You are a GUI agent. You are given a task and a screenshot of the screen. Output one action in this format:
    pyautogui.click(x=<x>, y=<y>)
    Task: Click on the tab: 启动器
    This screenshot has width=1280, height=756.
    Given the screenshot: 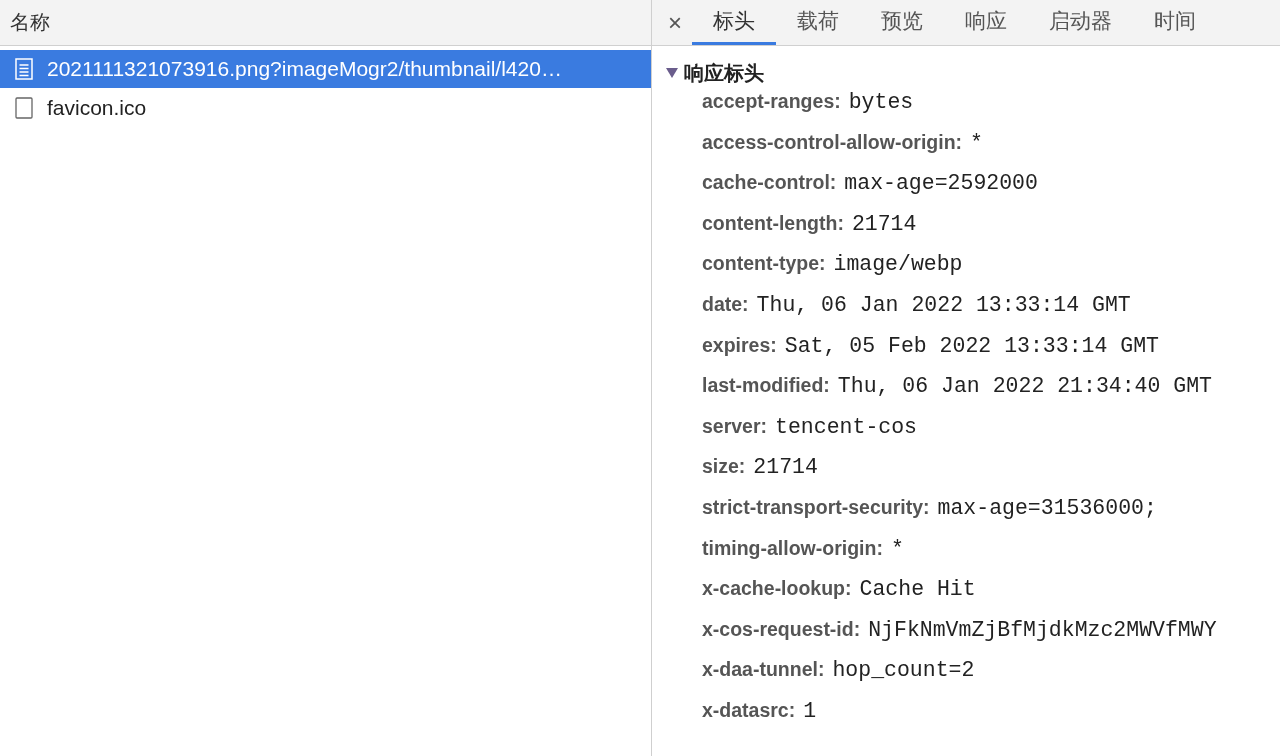 What is the action you would take?
    pyautogui.click(x=1080, y=22)
    